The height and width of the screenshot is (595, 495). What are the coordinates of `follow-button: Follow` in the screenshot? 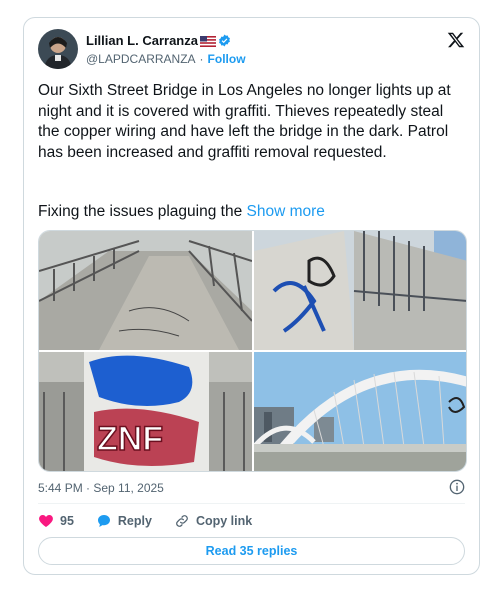 It's located at (227, 59).